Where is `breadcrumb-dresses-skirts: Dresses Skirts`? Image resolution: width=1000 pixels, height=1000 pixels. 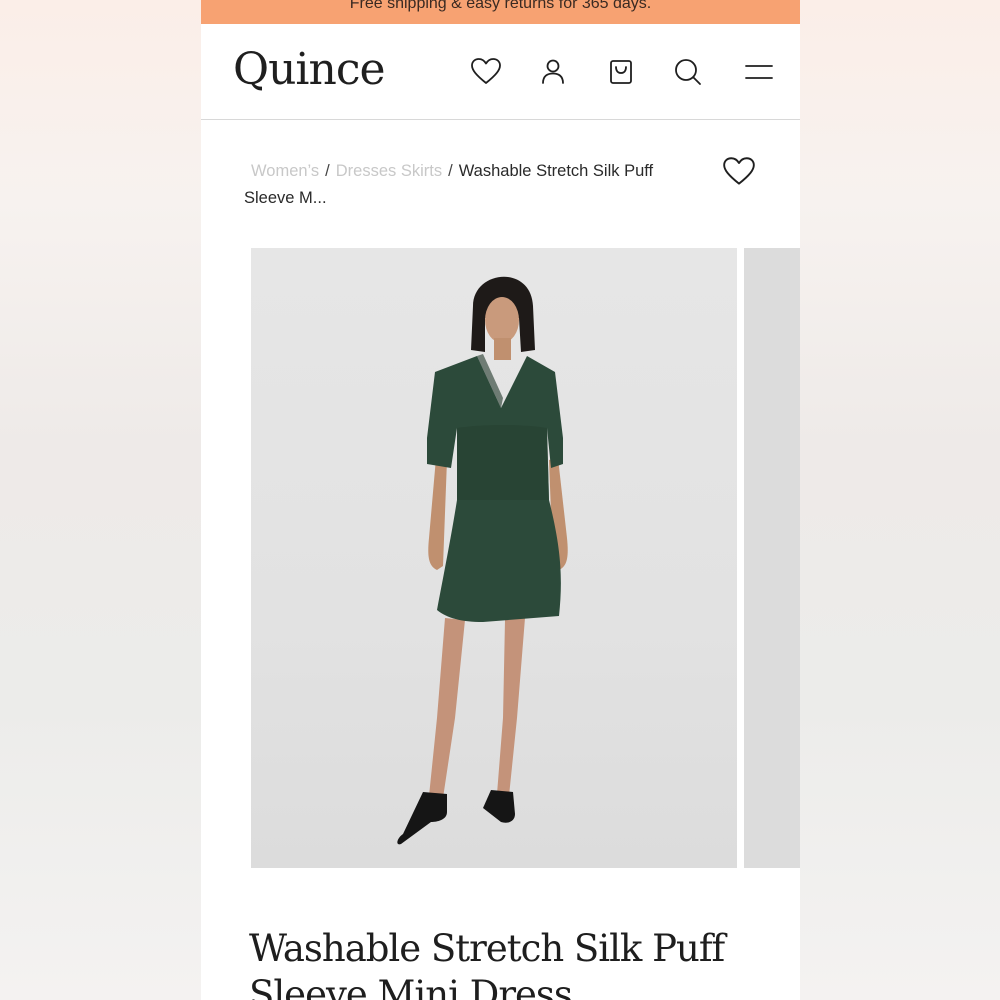 breadcrumb-dresses-skirts: Dresses Skirts is located at coordinates (389, 171).